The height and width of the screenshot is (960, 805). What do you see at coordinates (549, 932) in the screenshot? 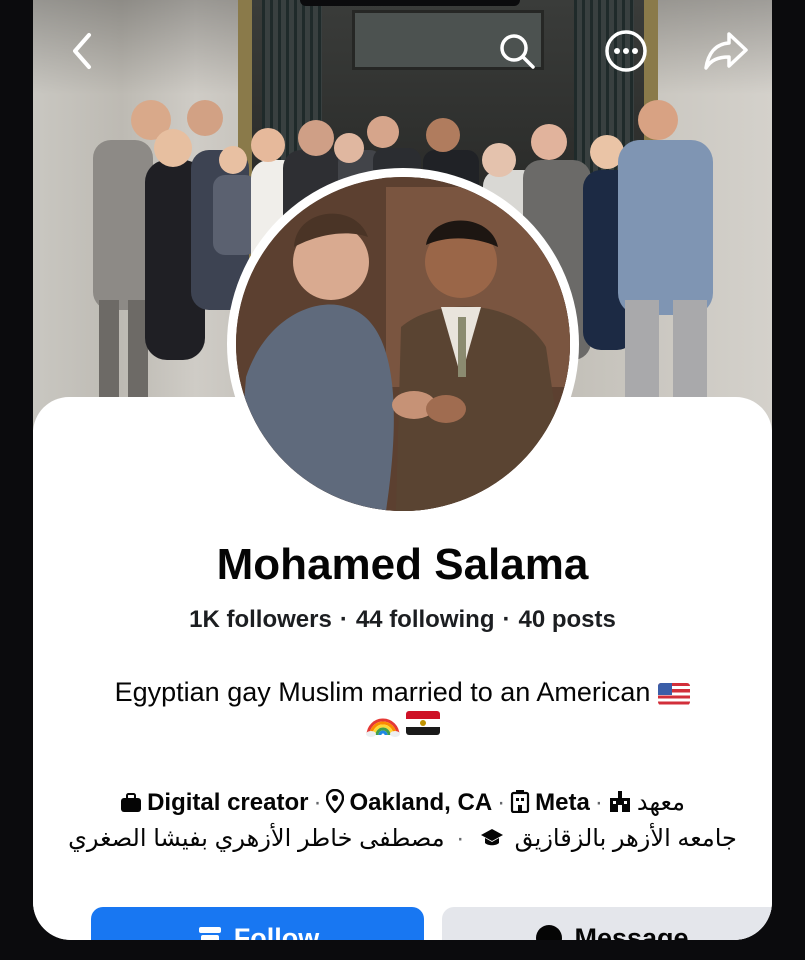
I see `messenger-icon` at bounding box center [549, 932].